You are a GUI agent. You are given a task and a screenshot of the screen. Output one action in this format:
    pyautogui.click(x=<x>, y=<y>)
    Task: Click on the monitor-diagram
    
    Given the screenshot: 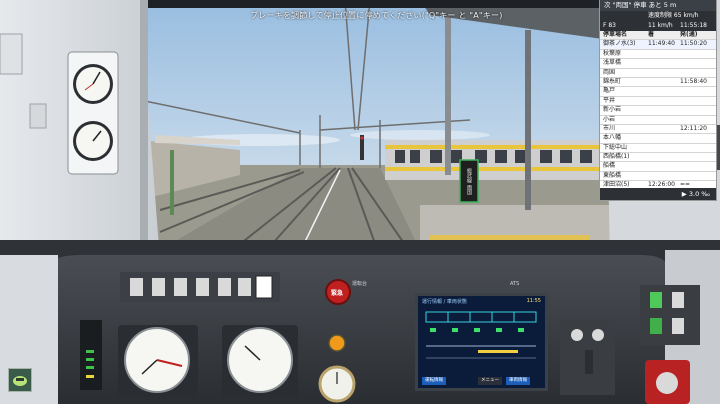 What is the action you would take?
    pyautogui.click(x=481, y=335)
    